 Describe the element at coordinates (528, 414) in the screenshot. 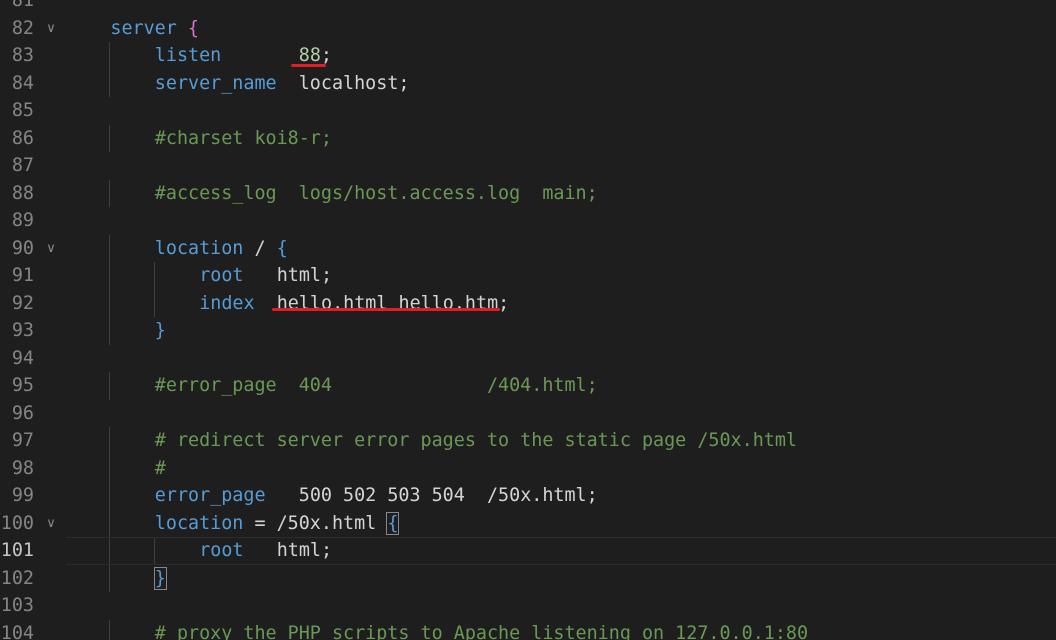

I see `code-line: 96` at that location.